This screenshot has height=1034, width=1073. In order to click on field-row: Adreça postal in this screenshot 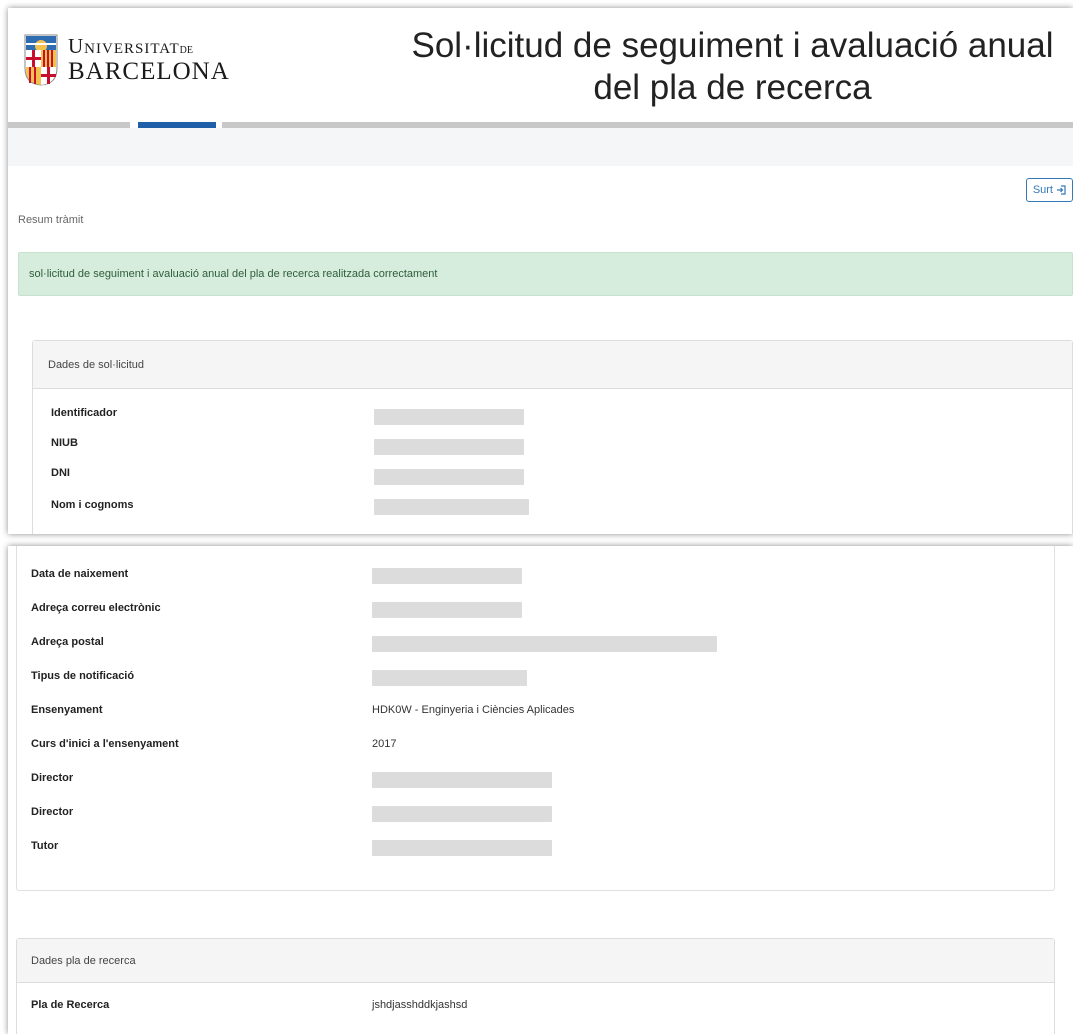, I will do `click(535, 645)`.